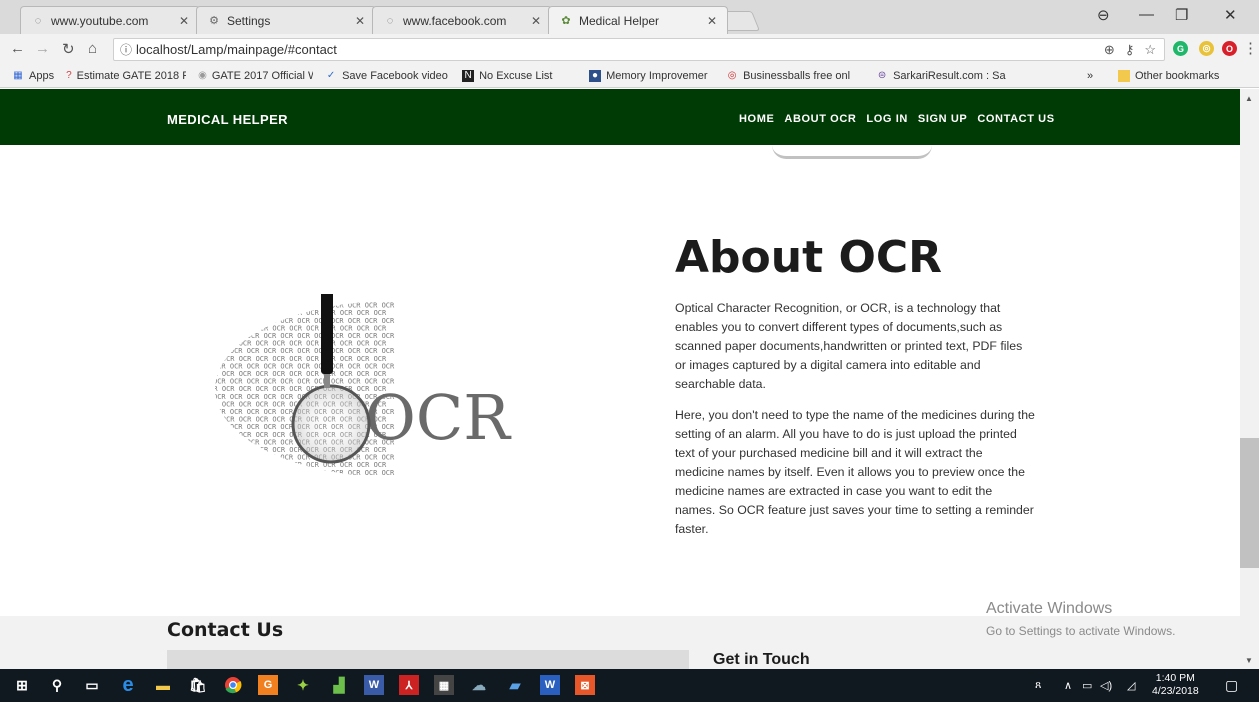 This screenshot has width=1259, height=702. Describe the element at coordinates (820, 119) in the screenshot. I see `nav-about-ocr: ABOUT OCR` at that location.